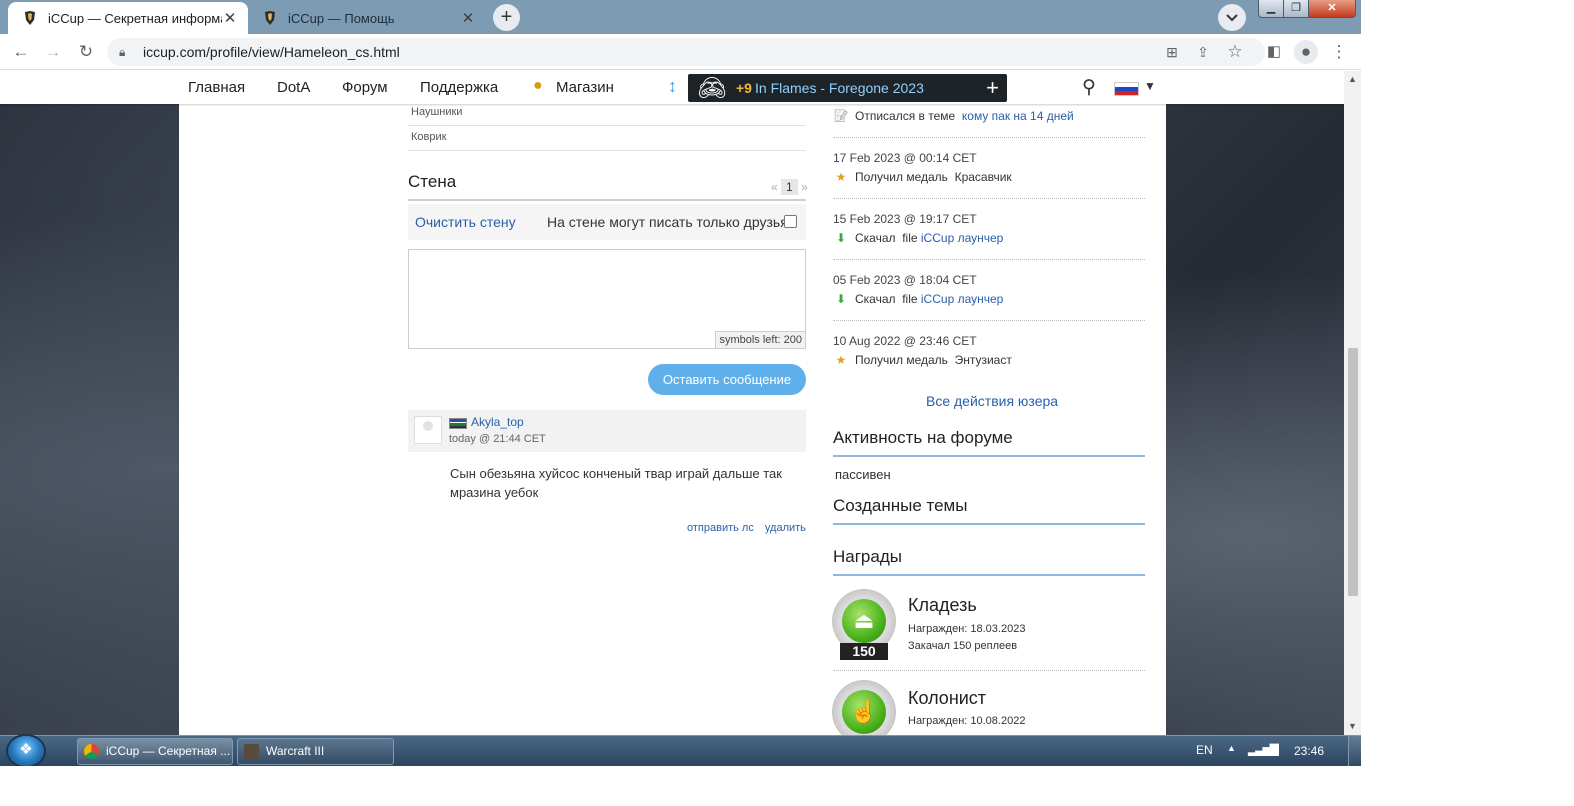 Image resolution: width=1574 pixels, height=806 pixels. What do you see at coordinates (367, 18) in the screenshot?
I see `browser-tab-iccup-help: iCCup — Помощь ✕` at bounding box center [367, 18].